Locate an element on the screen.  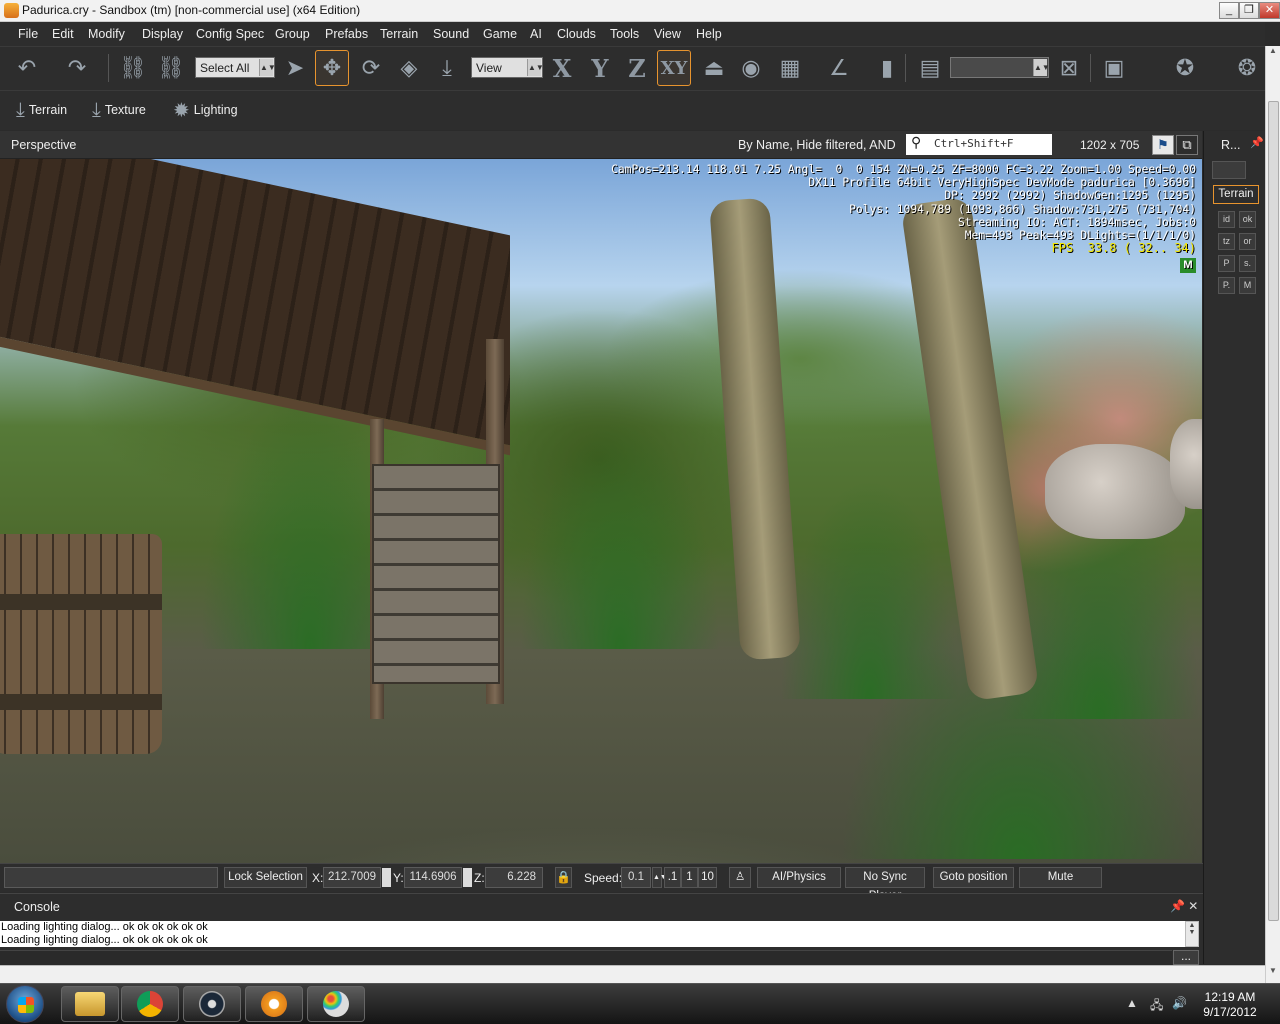
unlink-icon: ⛓ is located at coordinates (171, 68).